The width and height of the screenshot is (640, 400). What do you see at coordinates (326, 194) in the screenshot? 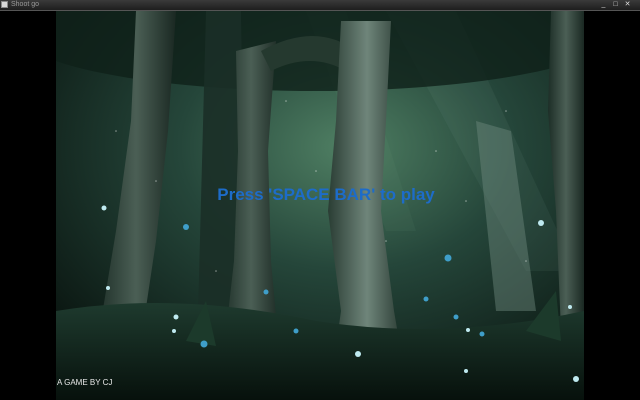
I see `start-prompt: Press 'SPACE BAR' to play` at bounding box center [326, 194].